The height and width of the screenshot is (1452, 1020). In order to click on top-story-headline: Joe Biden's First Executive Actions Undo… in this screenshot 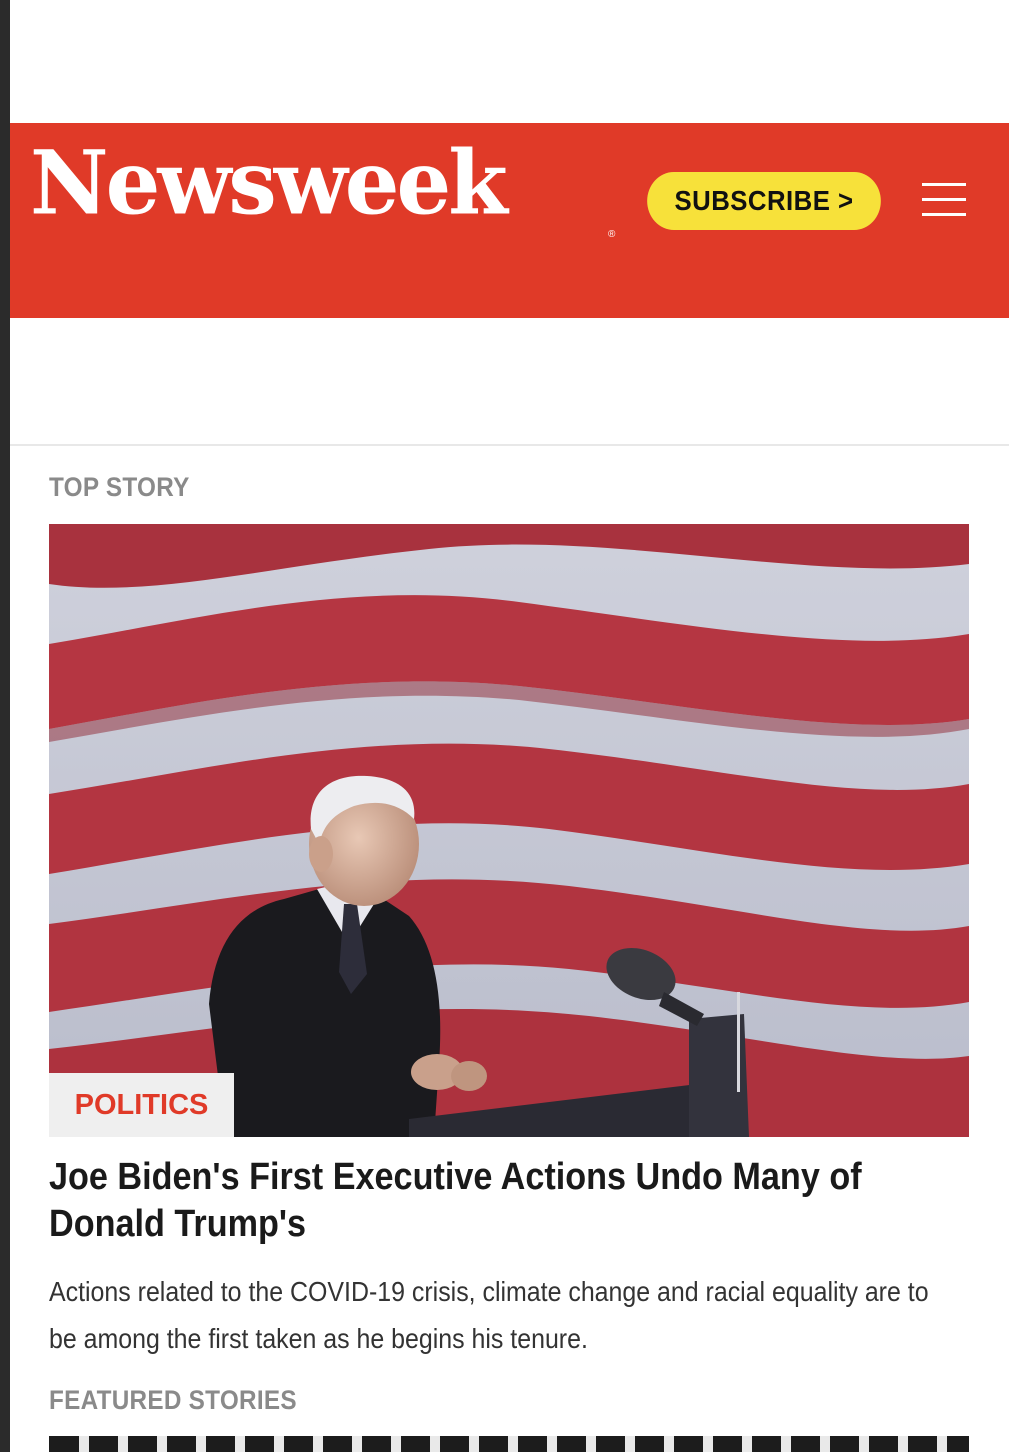, I will do `click(499, 1201)`.